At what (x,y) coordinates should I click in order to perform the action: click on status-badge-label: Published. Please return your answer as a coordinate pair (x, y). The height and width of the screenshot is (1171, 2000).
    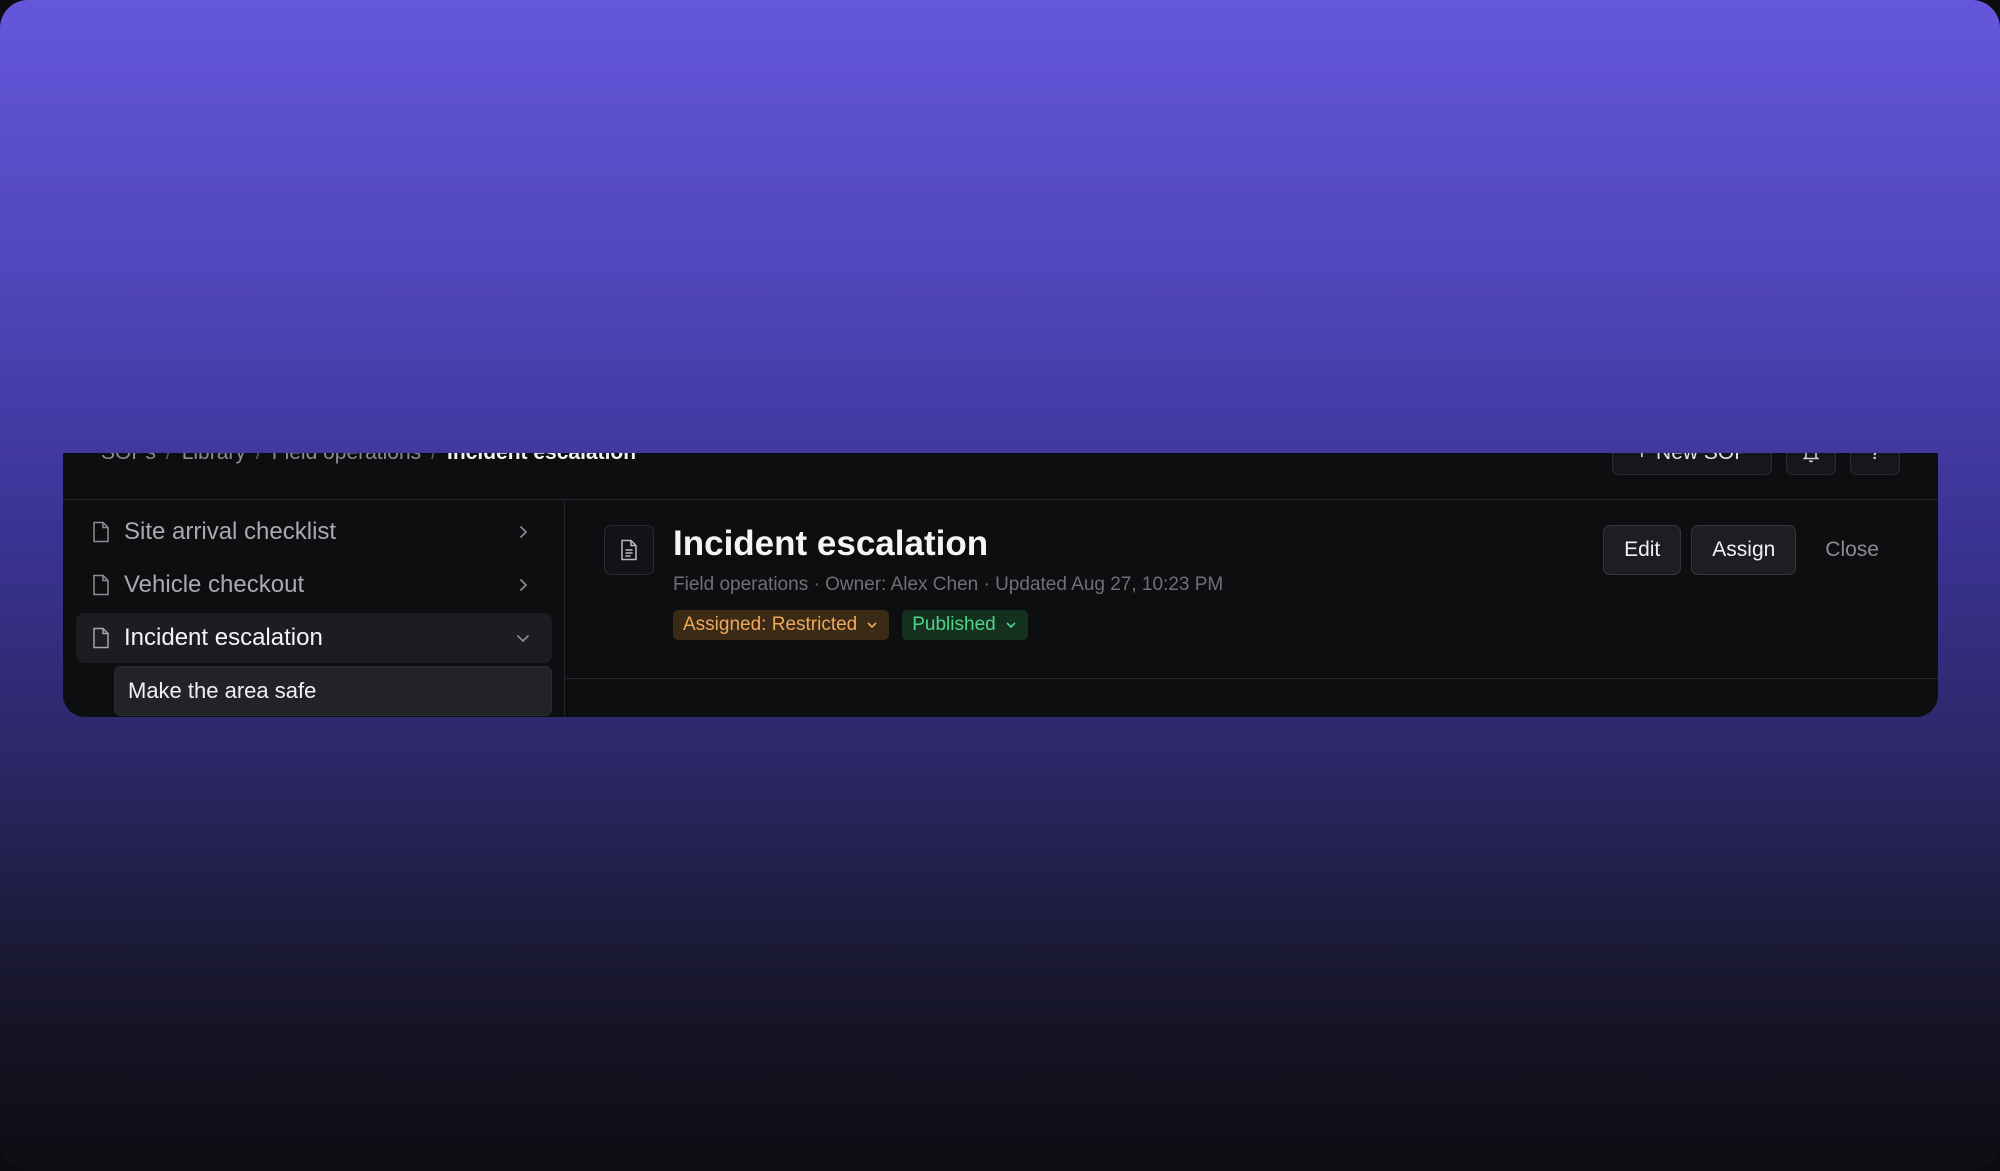
    Looking at the image, I should click on (954, 624).